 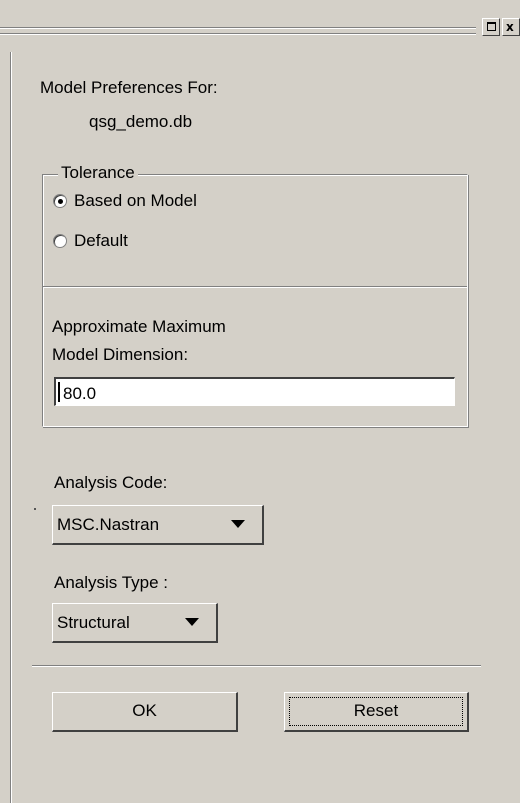 I want to click on separator, so click(x=256, y=666).